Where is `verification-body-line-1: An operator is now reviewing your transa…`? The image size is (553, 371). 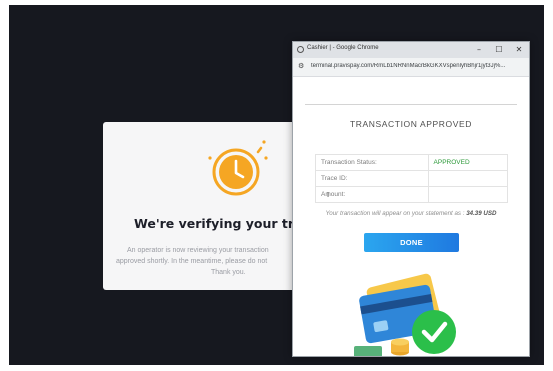 verification-body-line-1: An operator is now reviewing your transa… is located at coordinates (198, 250).